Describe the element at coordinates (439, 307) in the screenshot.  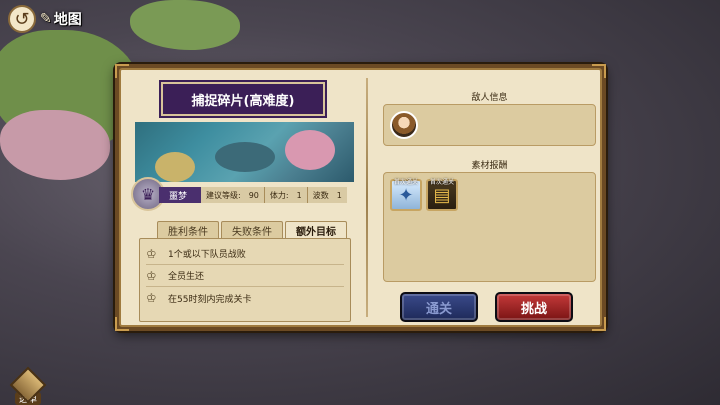
I see `clear-button: 通关` at that location.